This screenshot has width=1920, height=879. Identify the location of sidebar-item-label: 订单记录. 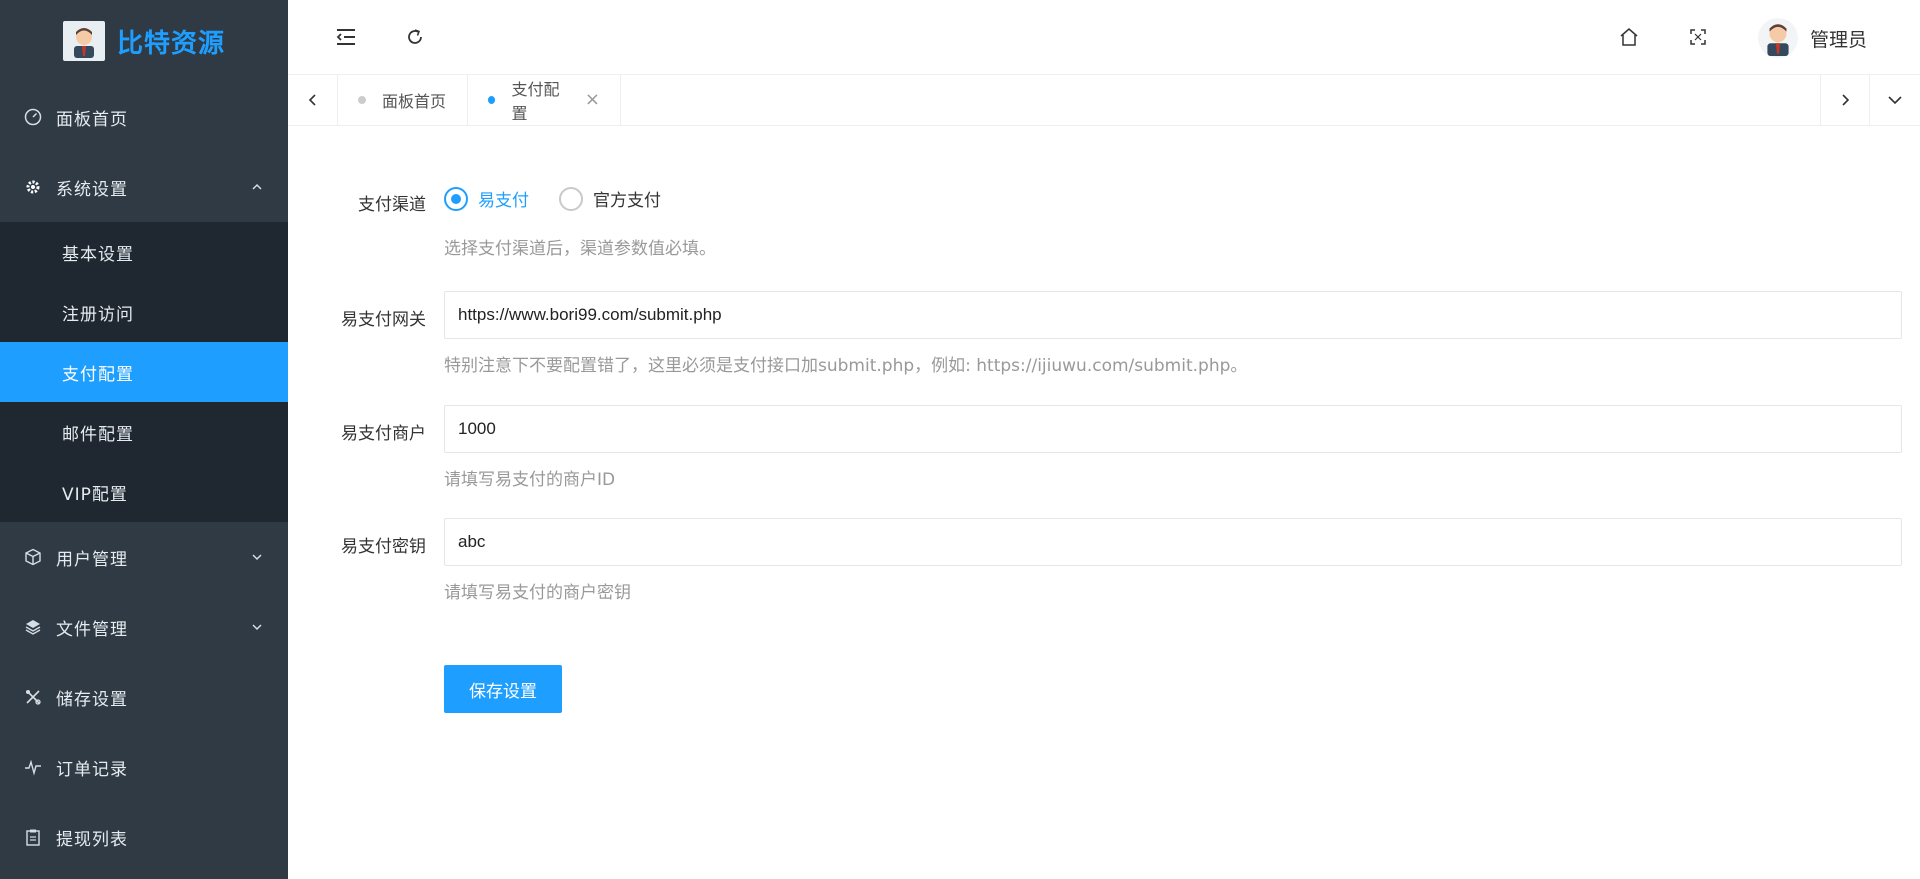
(92, 769).